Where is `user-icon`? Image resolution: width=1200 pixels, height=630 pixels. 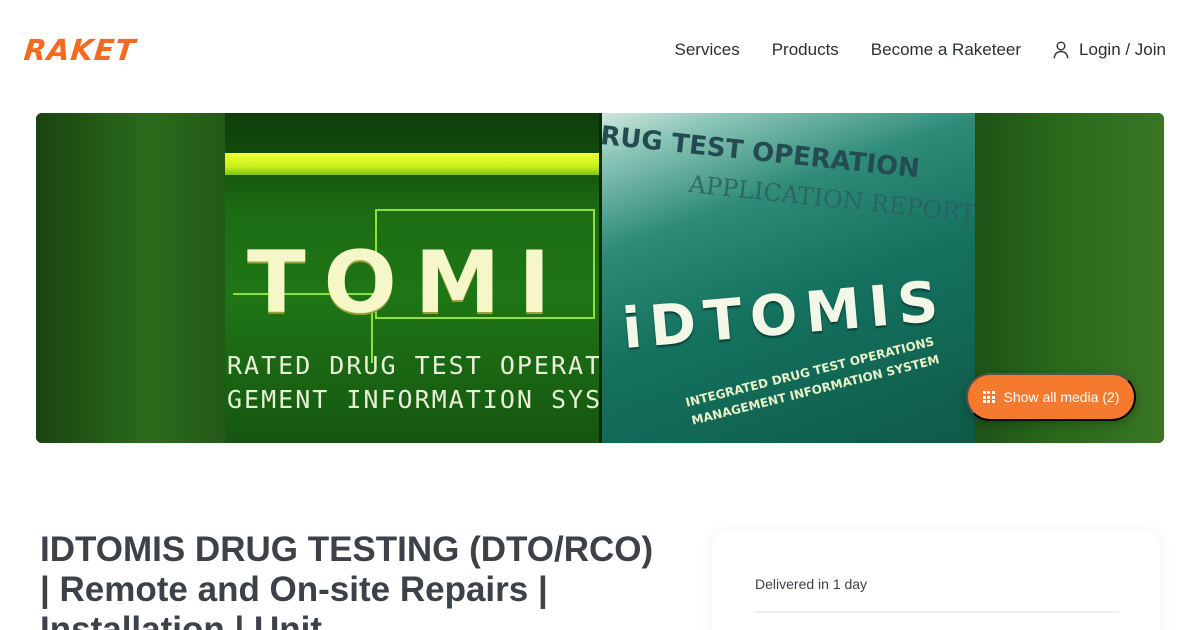 user-icon is located at coordinates (1061, 50).